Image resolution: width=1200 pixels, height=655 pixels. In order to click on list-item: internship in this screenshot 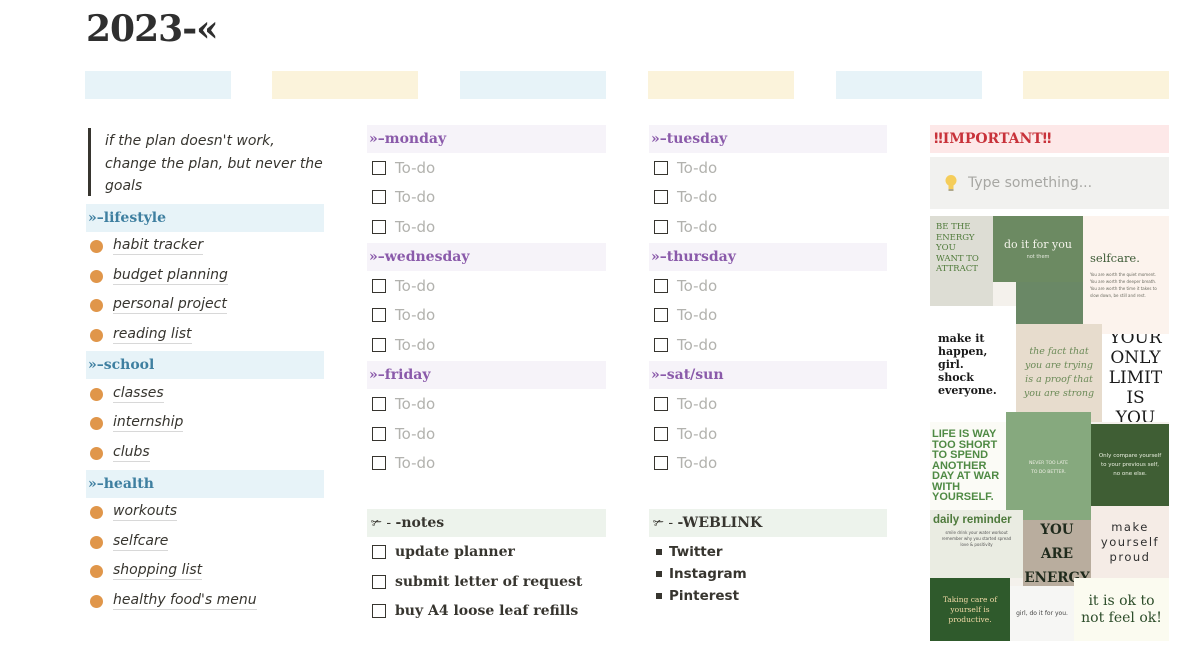, I will do `click(137, 423)`.